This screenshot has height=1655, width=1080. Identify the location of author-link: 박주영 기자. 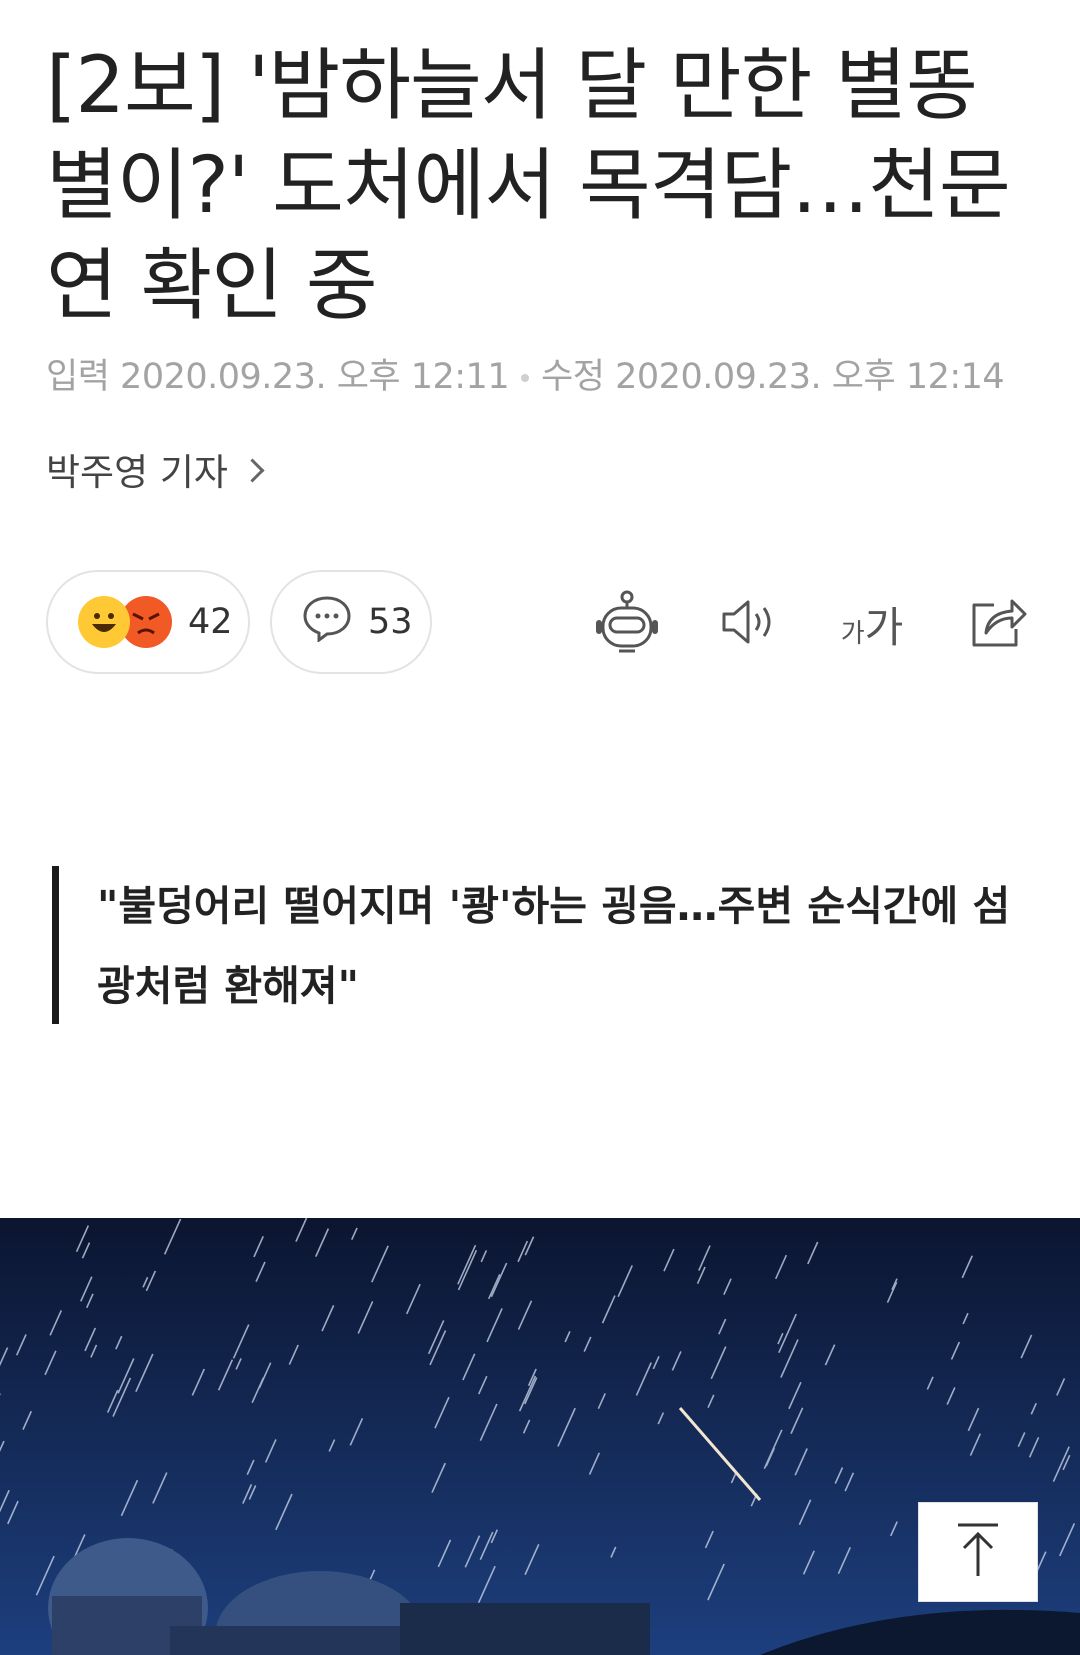
(155, 469).